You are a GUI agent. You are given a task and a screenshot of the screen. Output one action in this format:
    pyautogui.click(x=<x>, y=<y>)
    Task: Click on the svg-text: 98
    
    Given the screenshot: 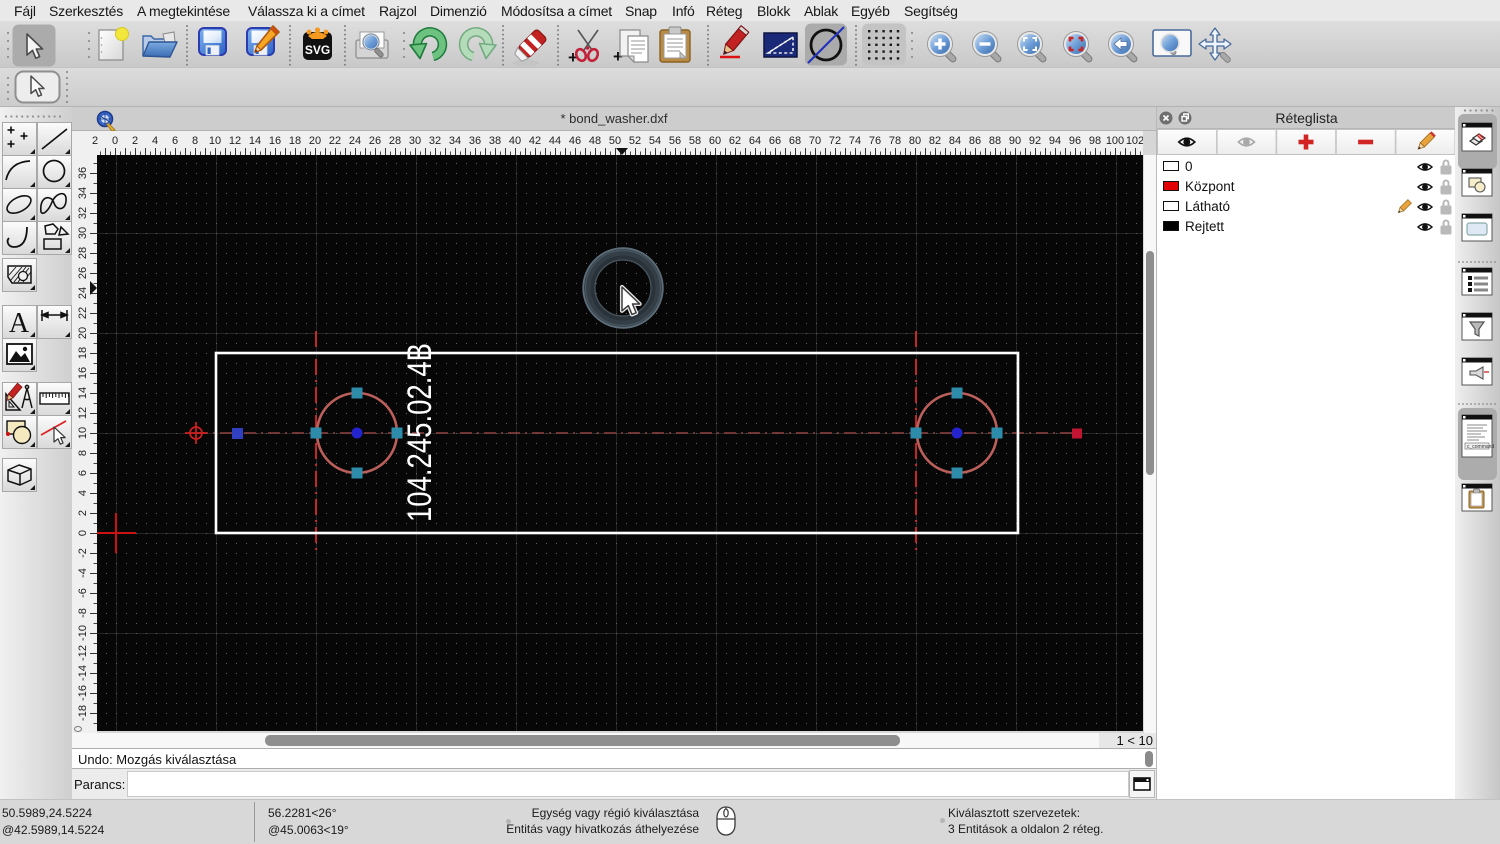 What is the action you would take?
    pyautogui.click(x=1095, y=141)
    